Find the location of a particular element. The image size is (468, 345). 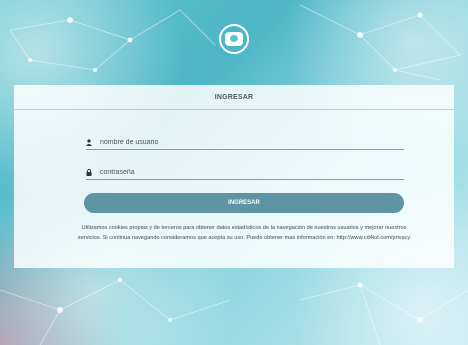

username-field is located at coordinates (245, 142).